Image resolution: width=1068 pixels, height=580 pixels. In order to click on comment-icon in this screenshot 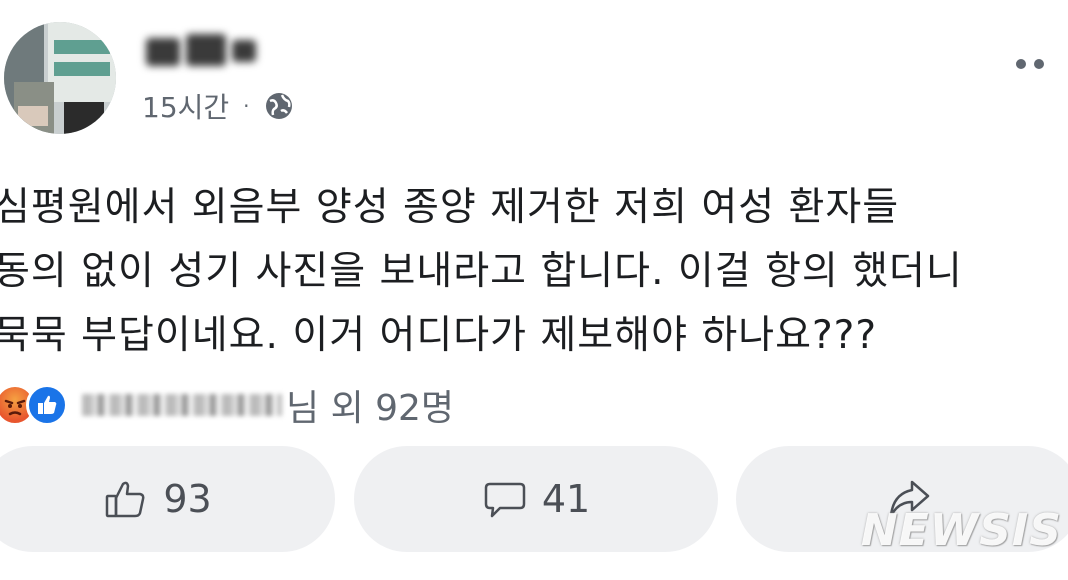, I will do `click(505, 500)`.